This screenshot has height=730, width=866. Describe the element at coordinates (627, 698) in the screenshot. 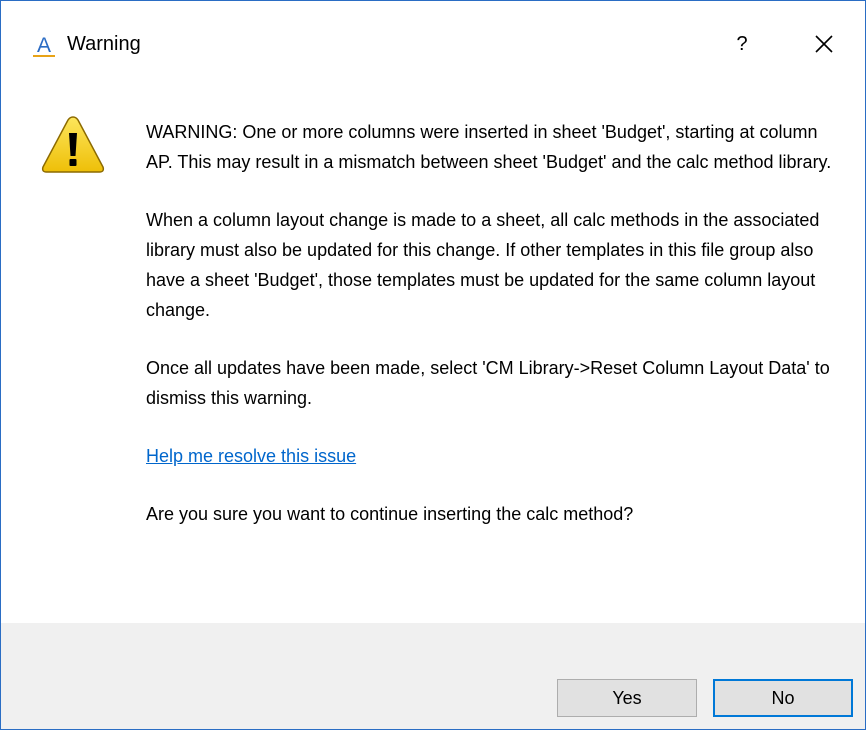

I see `yes-button: Yes` at that location.